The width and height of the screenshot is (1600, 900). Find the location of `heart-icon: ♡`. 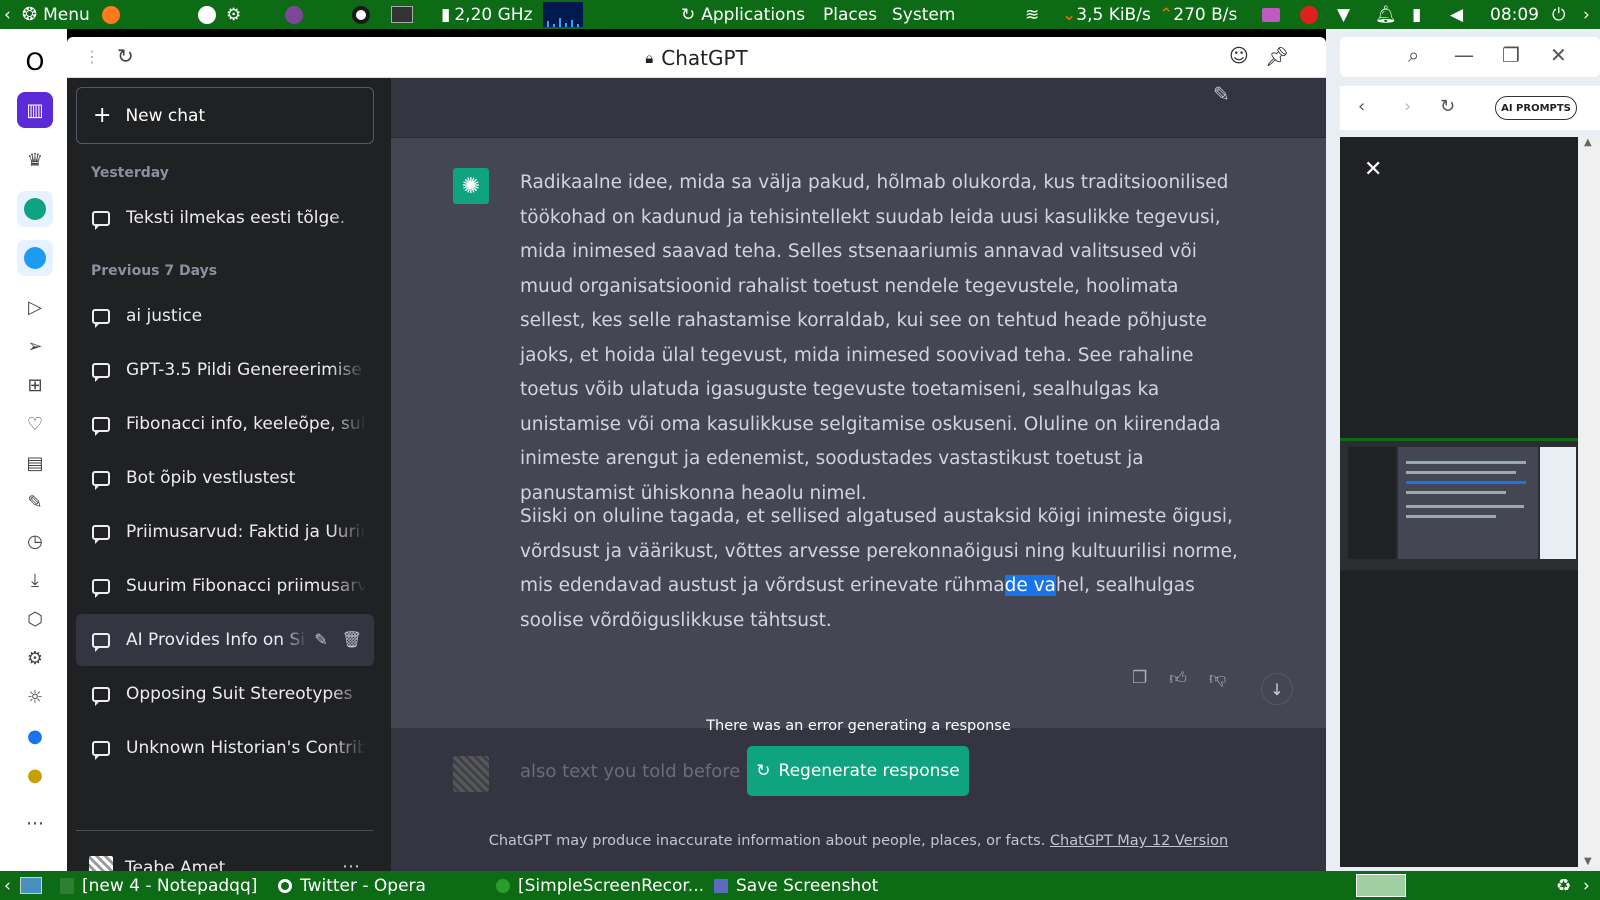

heart-icon: ♡ is located at coordinates (35, 424).